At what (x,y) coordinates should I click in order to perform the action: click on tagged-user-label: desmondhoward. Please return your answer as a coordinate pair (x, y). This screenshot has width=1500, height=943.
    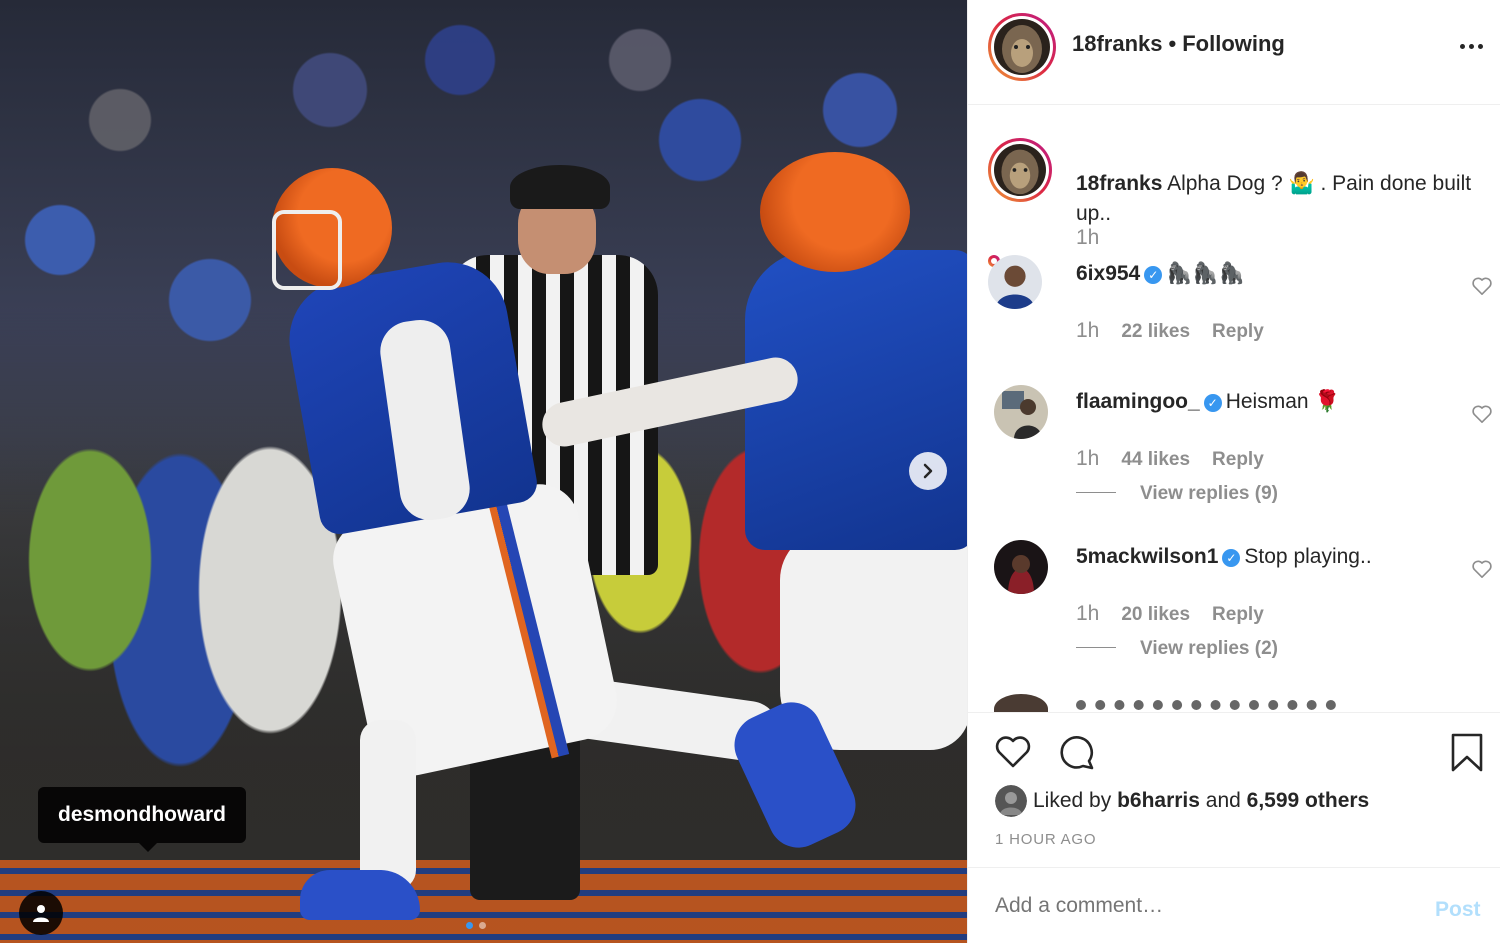
    Looking at the image, I should click on (142, 819).